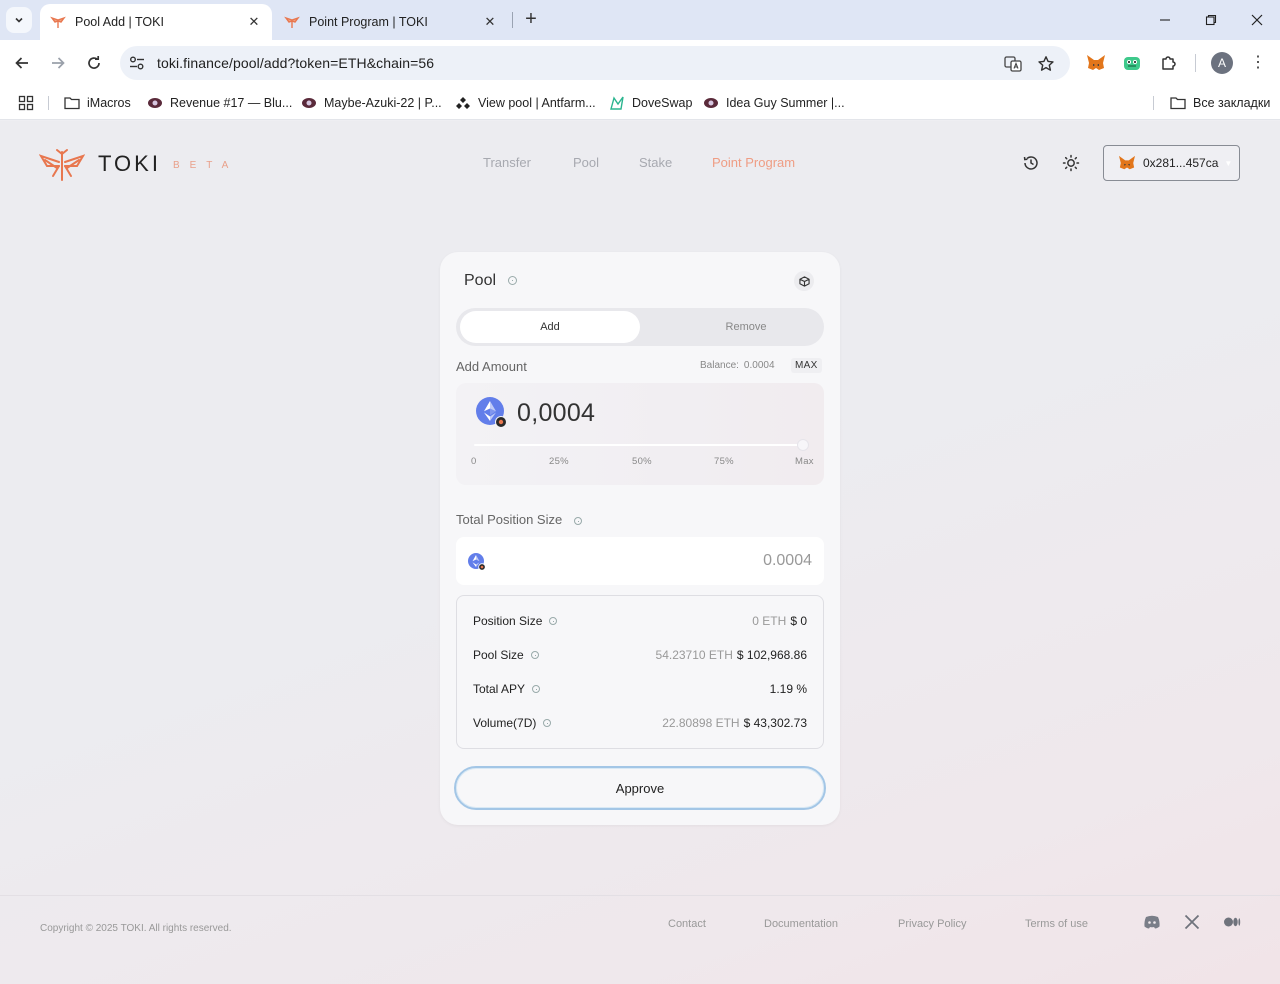 This screenshot has height=984, width=1280. I want to click on slider-tick: 0, so click(474, 461).